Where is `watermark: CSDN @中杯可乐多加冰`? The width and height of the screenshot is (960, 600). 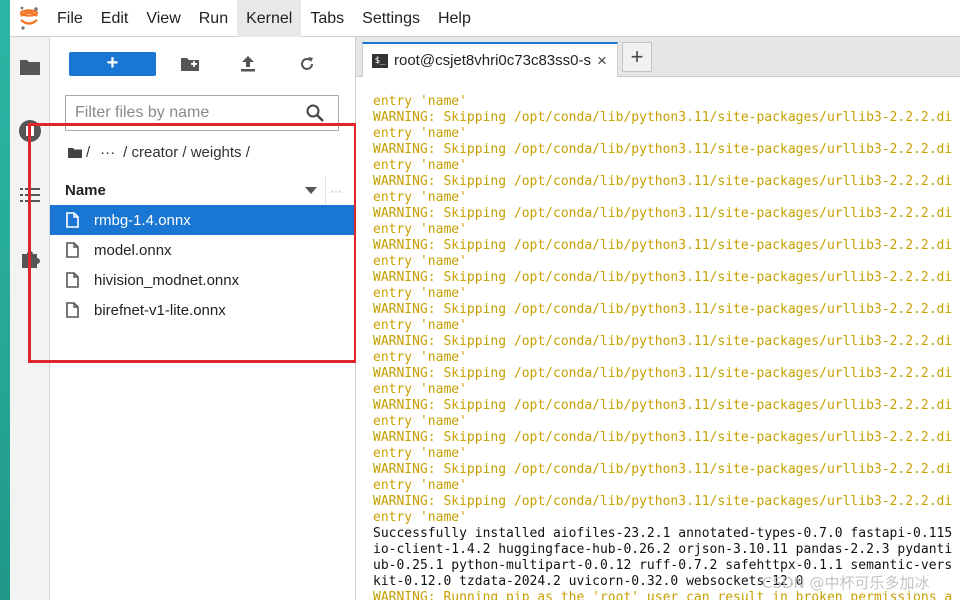
watermark: CSDN @中杯可乐多加冰 is located at coordinates (846, 583).